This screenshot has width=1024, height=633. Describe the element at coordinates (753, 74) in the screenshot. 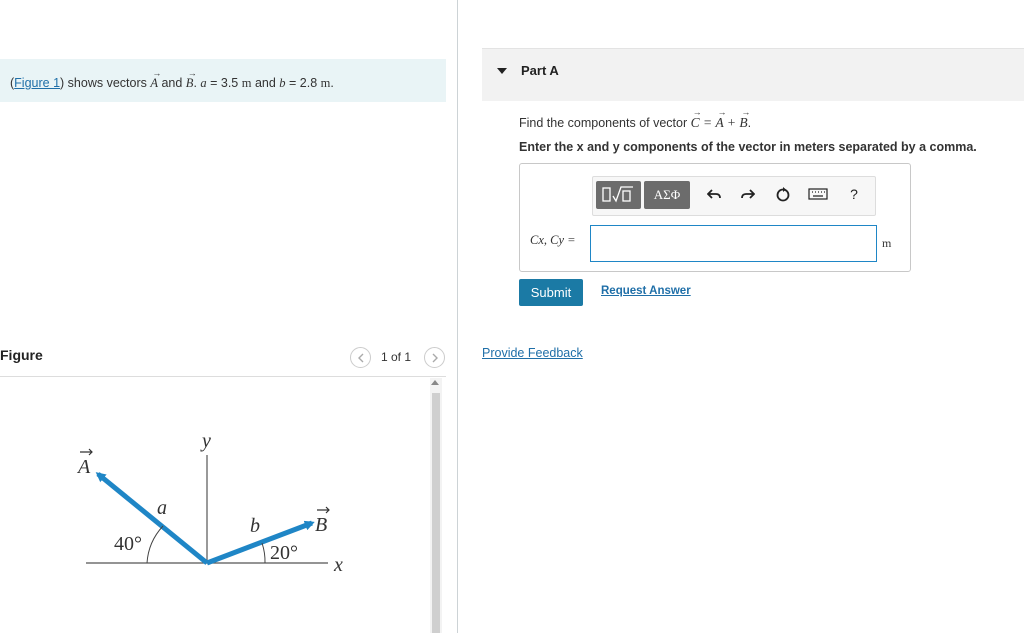

I see `part-a-header` at that location.